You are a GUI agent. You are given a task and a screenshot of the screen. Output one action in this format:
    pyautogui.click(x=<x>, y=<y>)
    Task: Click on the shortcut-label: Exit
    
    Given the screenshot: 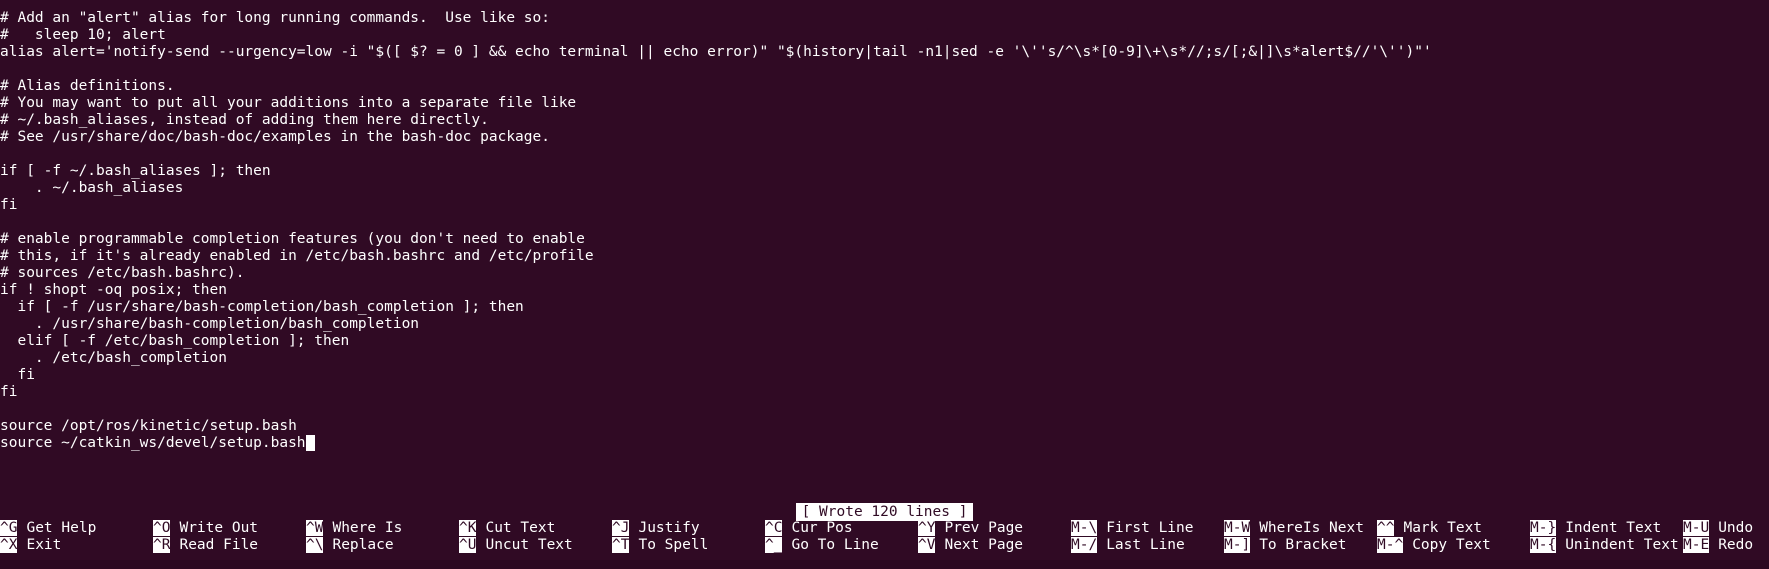 What is the action you would take?
    pyautogui.click(x=44, y=545)
    